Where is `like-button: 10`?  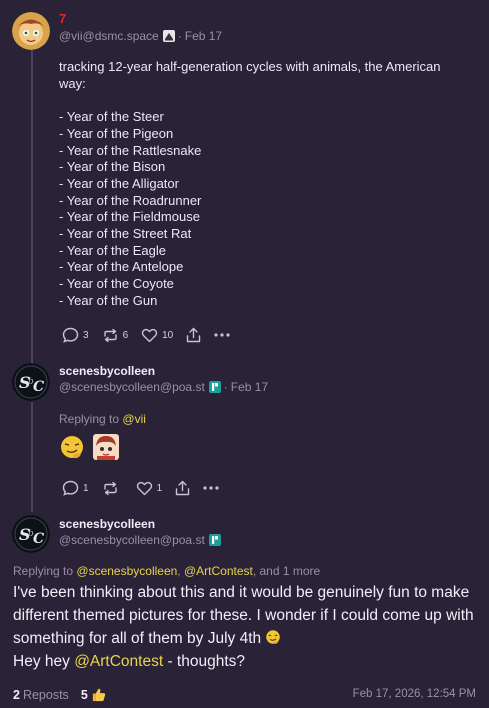 like-button: 10 is located at coordinates (157, 335).